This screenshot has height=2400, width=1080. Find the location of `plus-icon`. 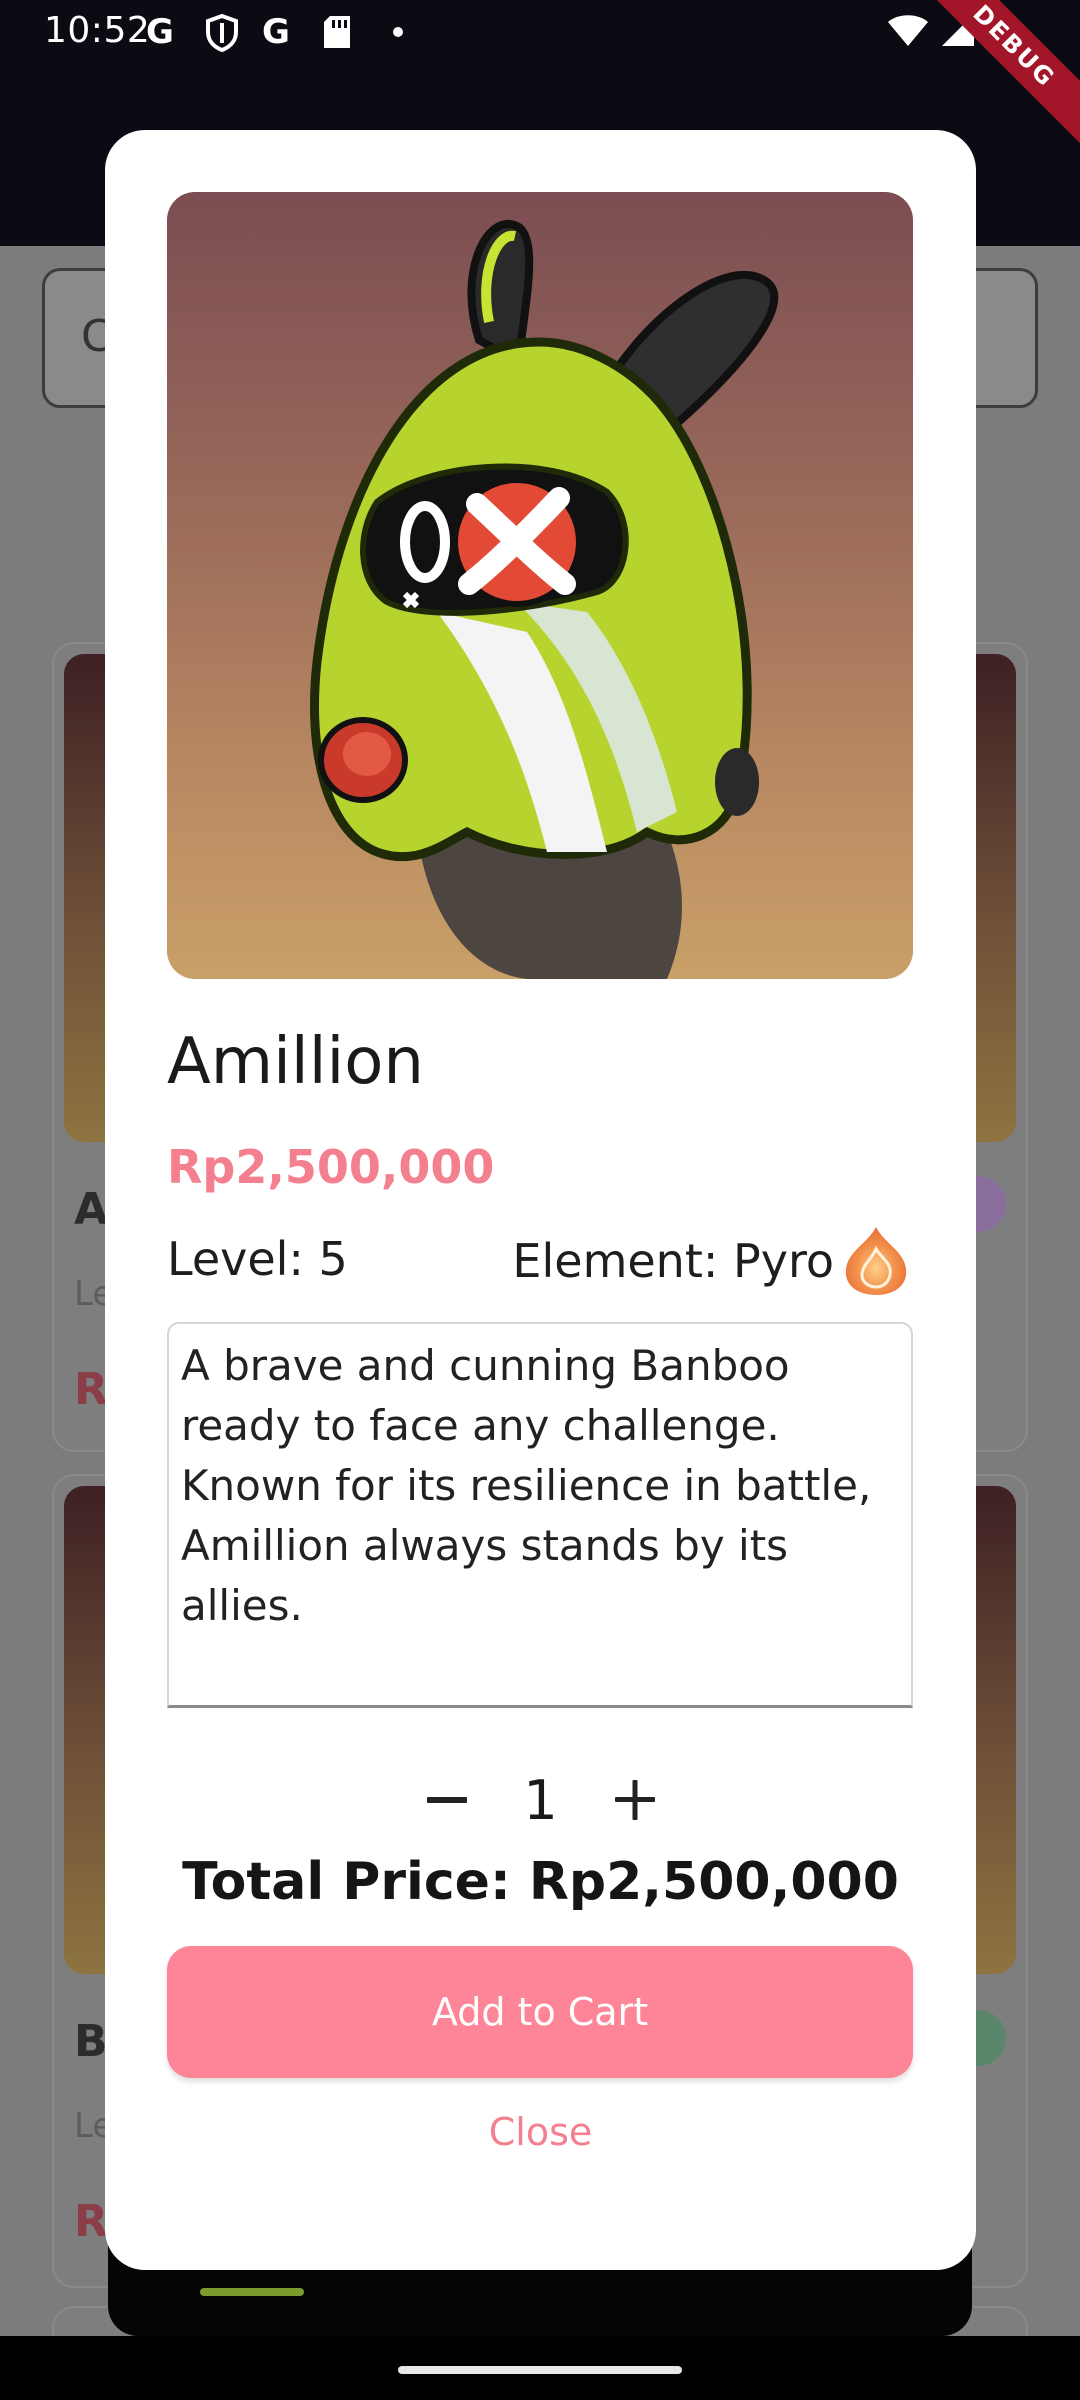

plus-icon is located at coordinates (634, 1800).